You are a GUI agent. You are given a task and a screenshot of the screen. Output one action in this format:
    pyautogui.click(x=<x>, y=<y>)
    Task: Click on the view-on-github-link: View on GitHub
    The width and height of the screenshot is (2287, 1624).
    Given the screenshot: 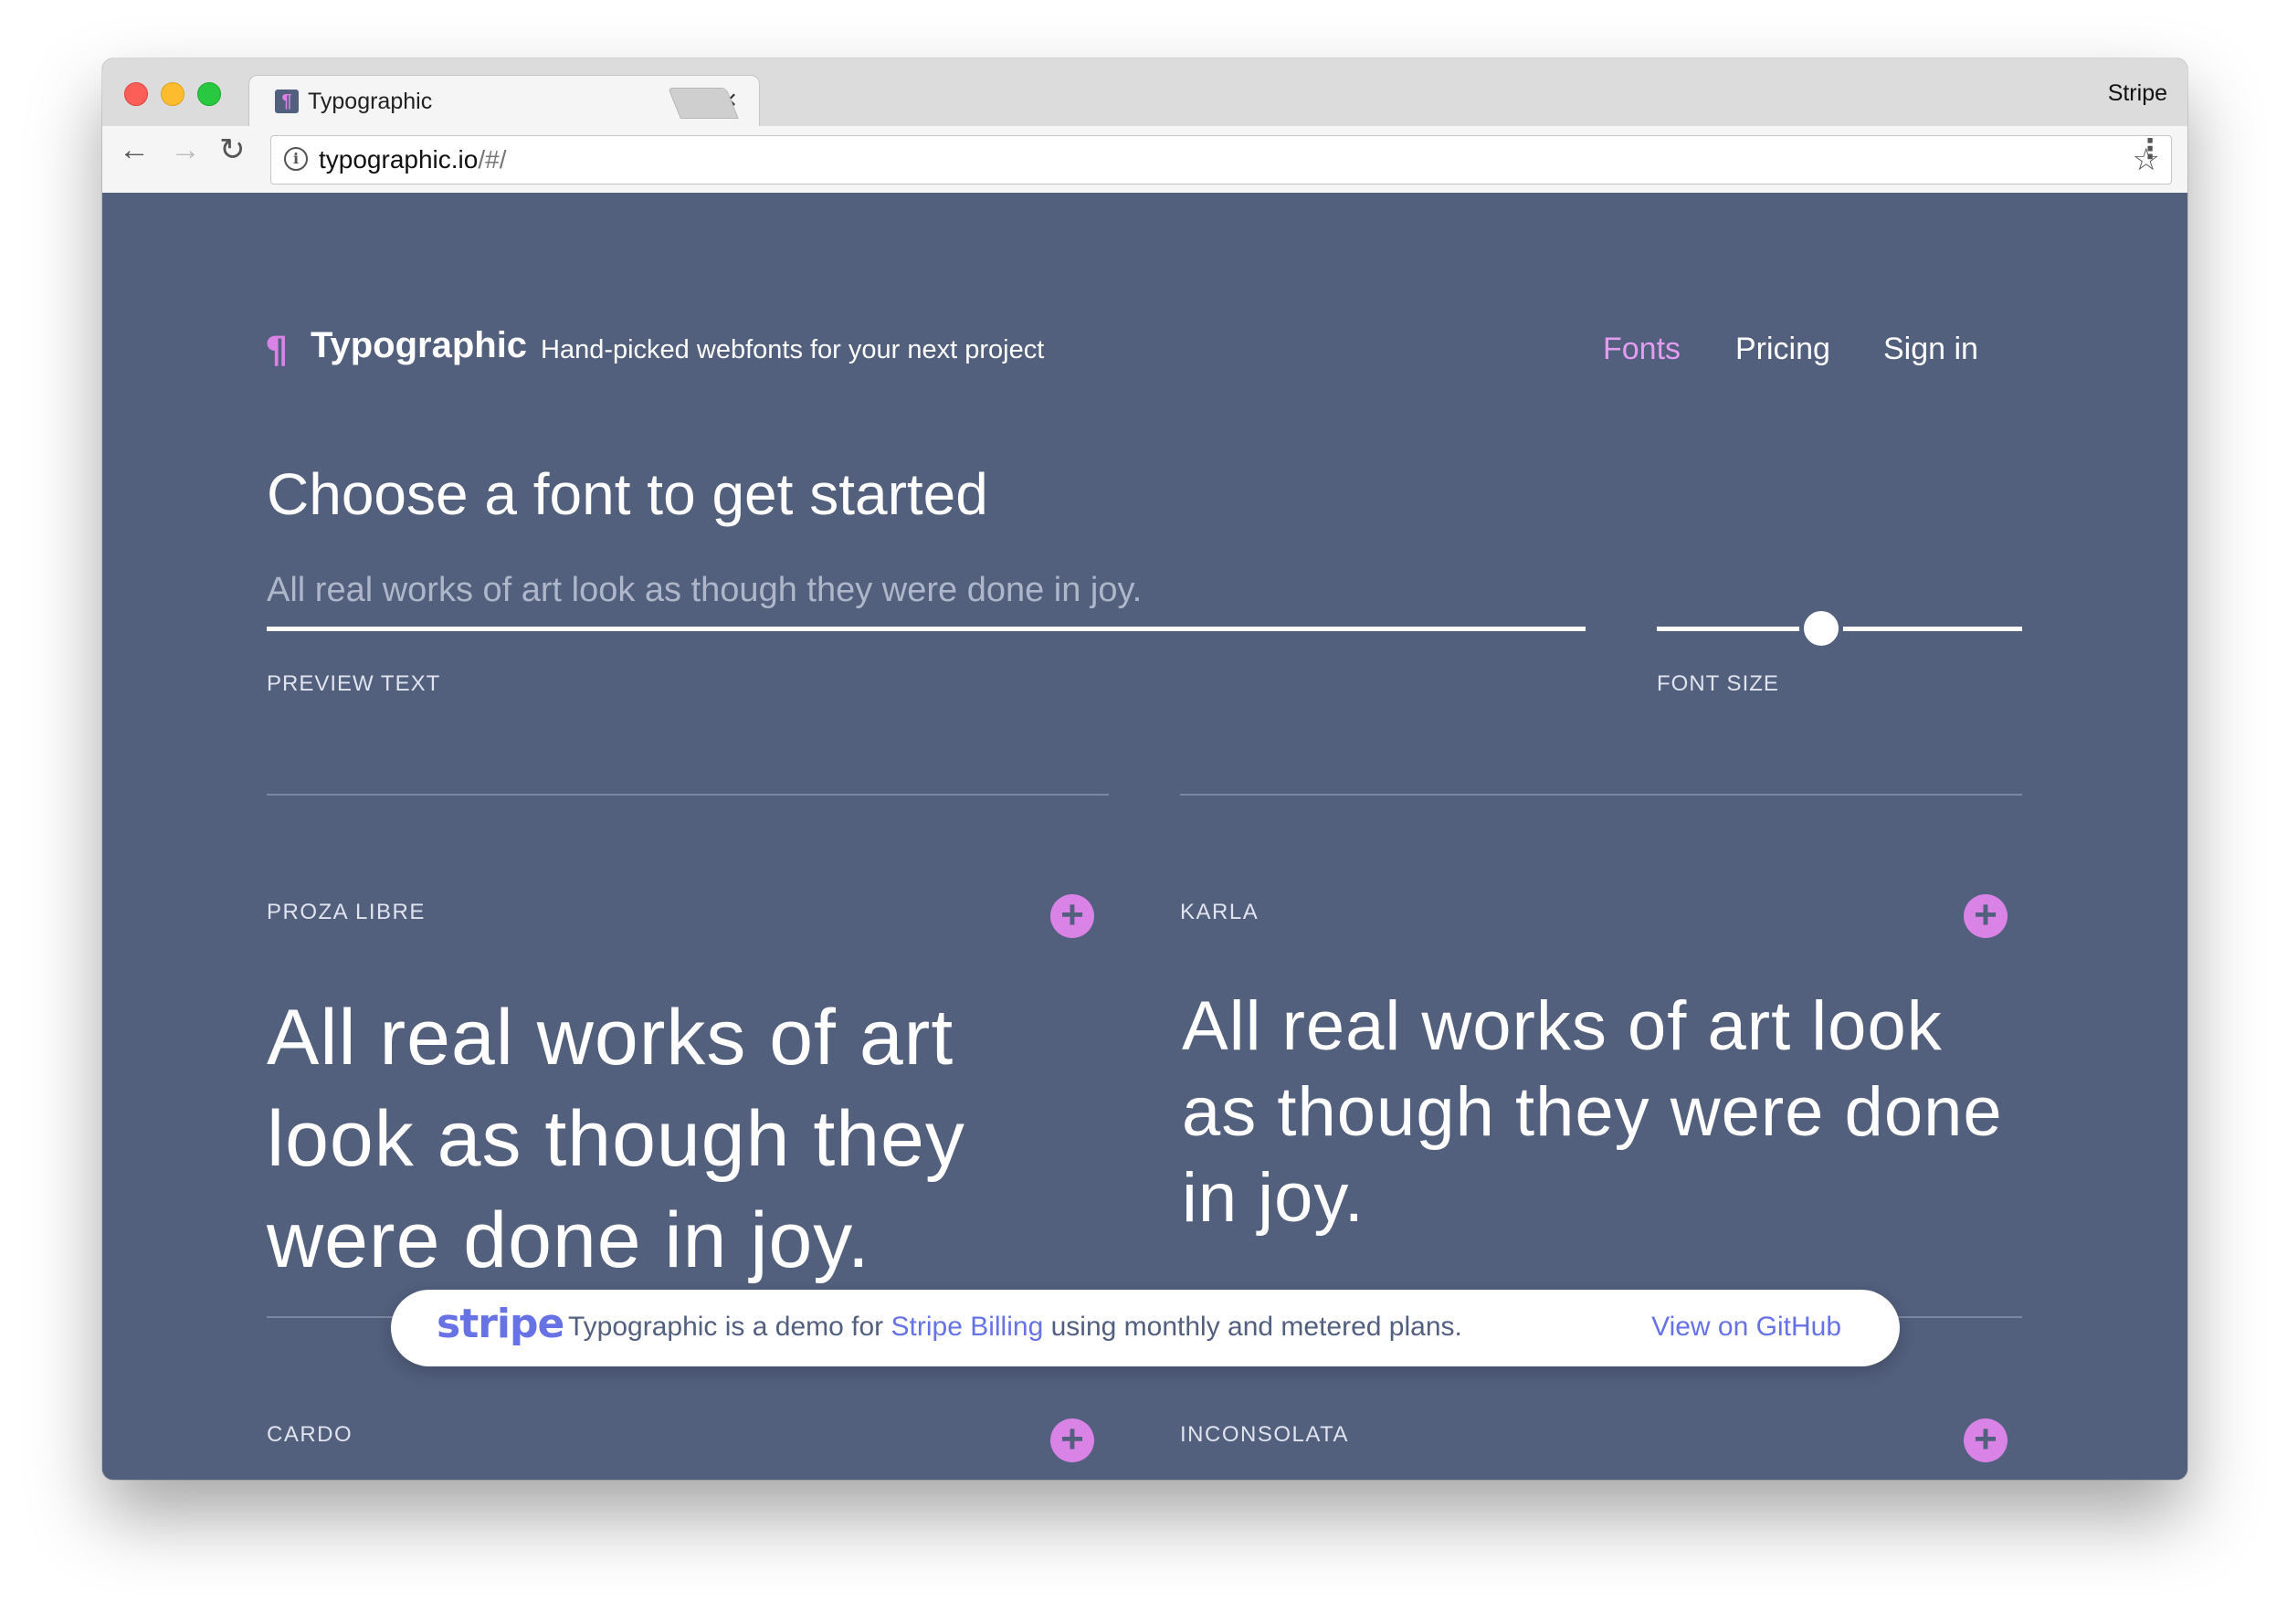 What is the action you would take?
    pyautogui.click(x=1746, y=1327)
    